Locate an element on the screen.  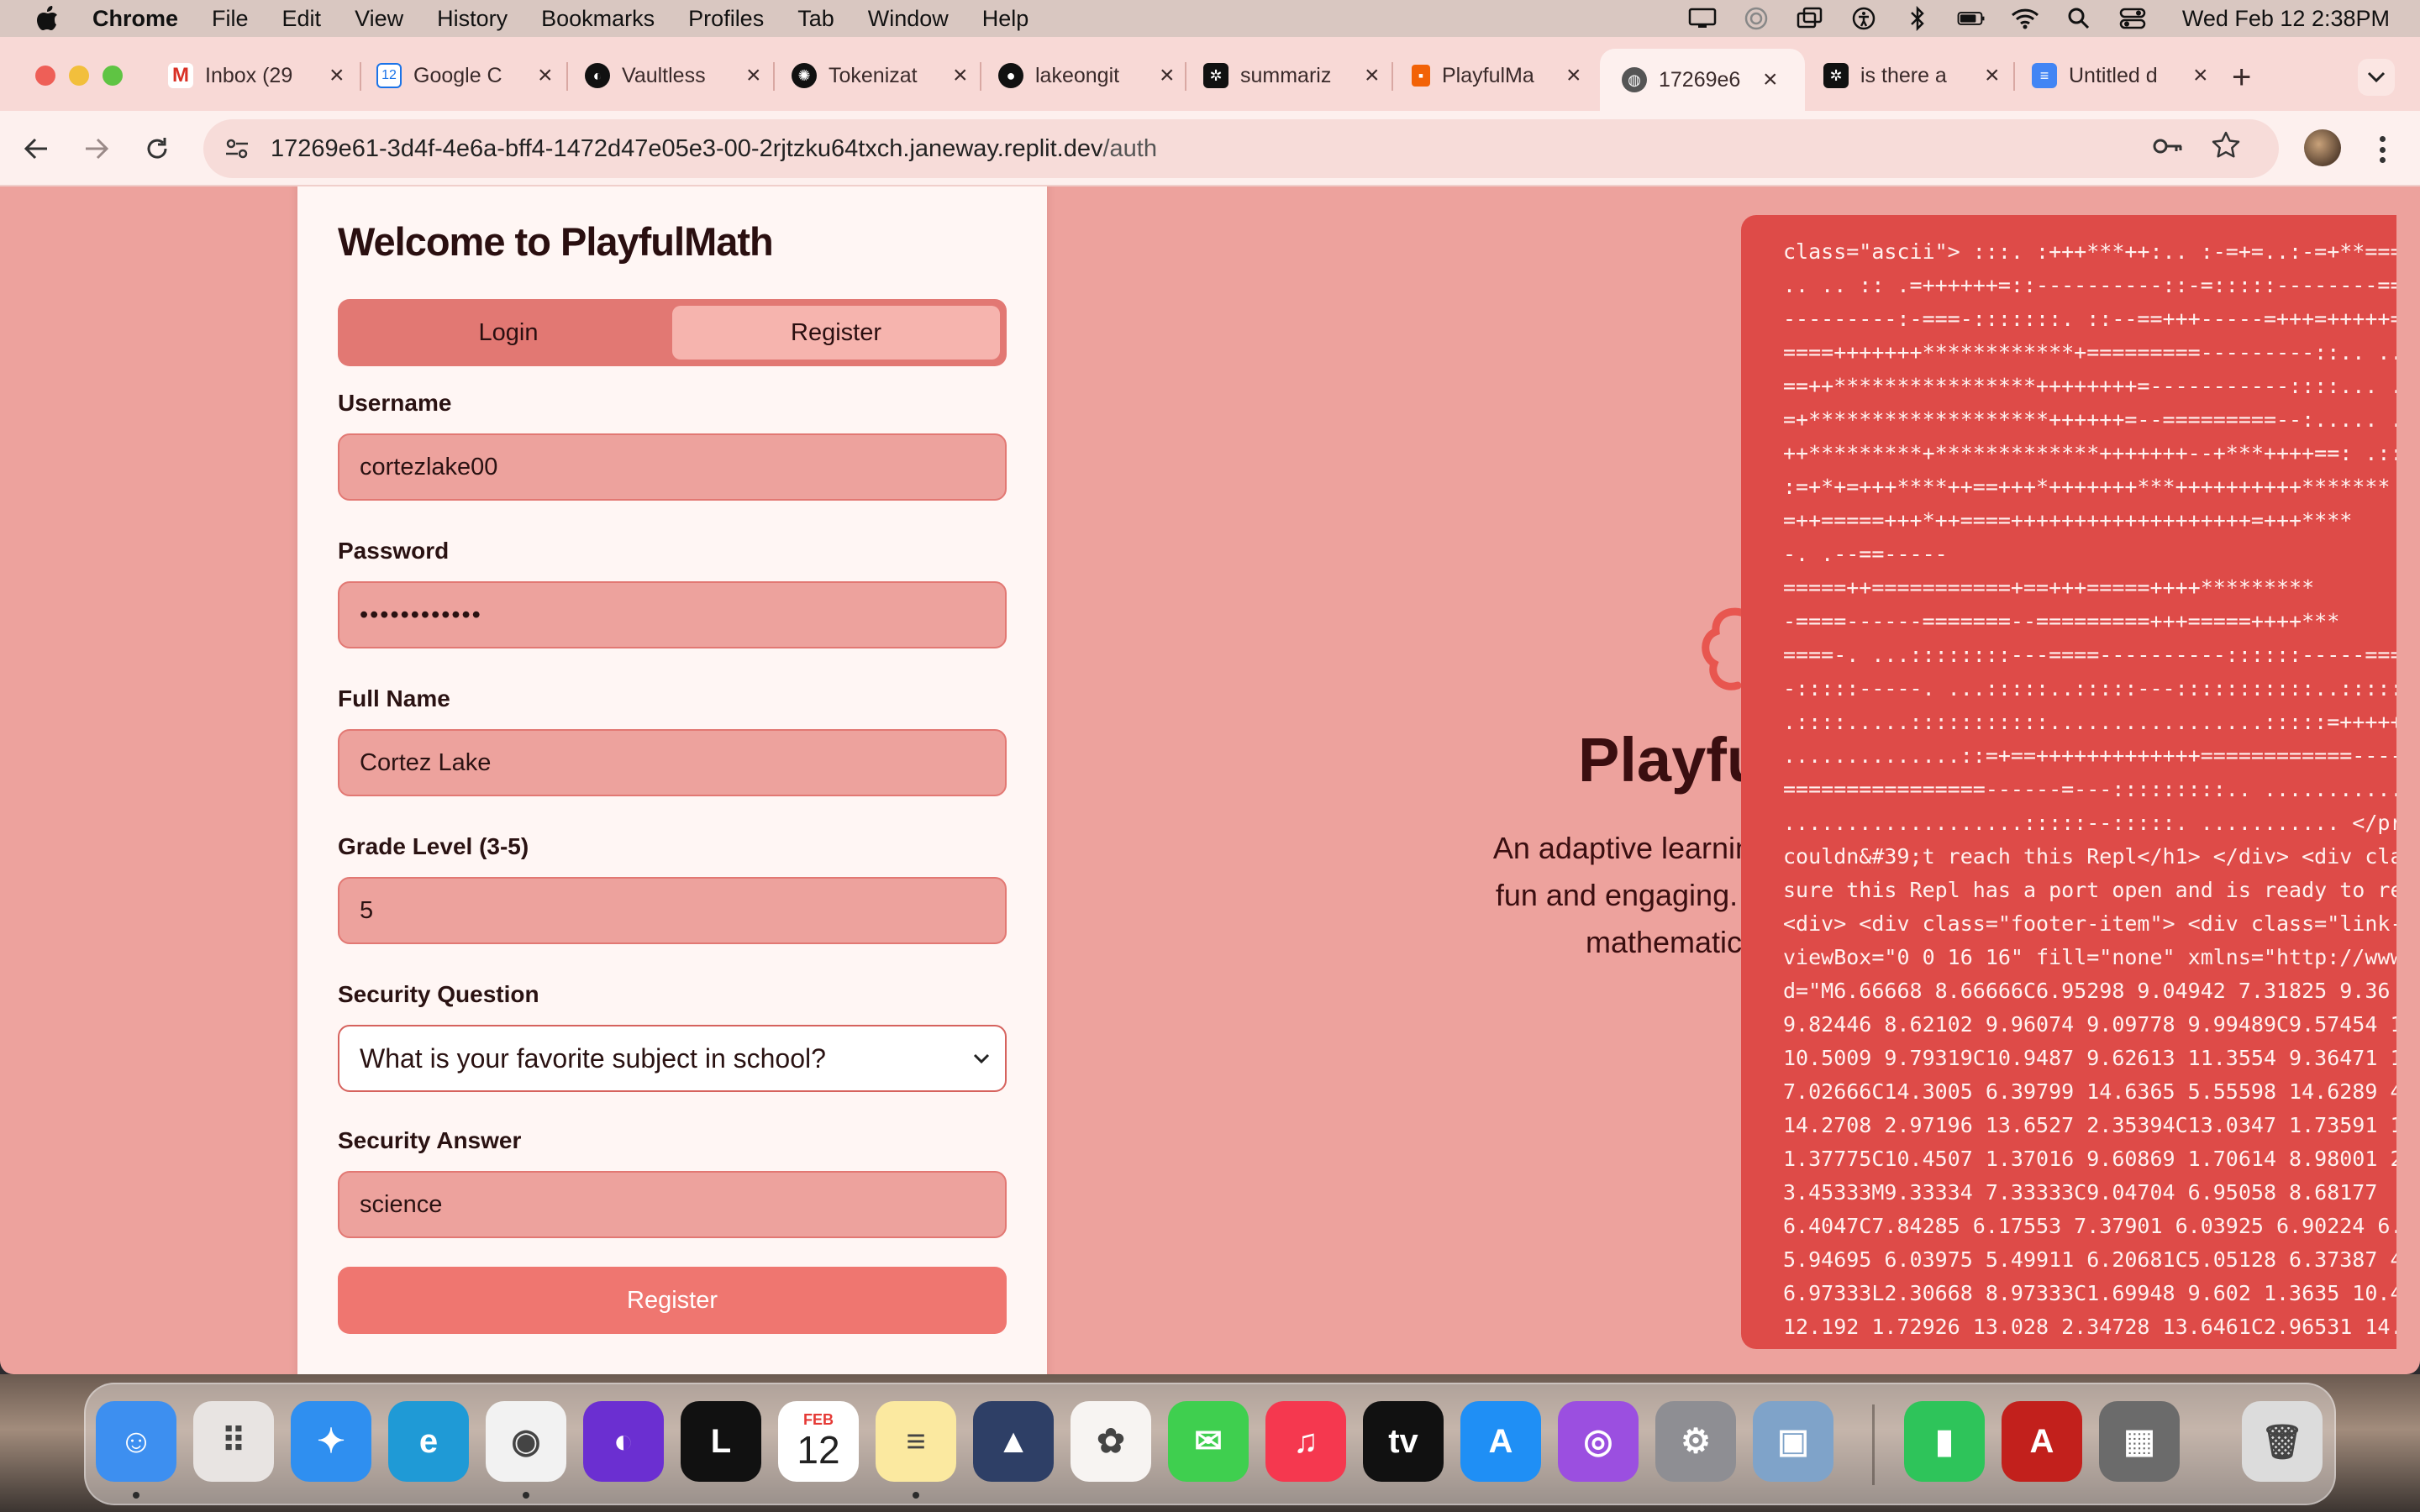
tab-vaultless: ◐ Vaultless × is located at coordinates (673, 75).